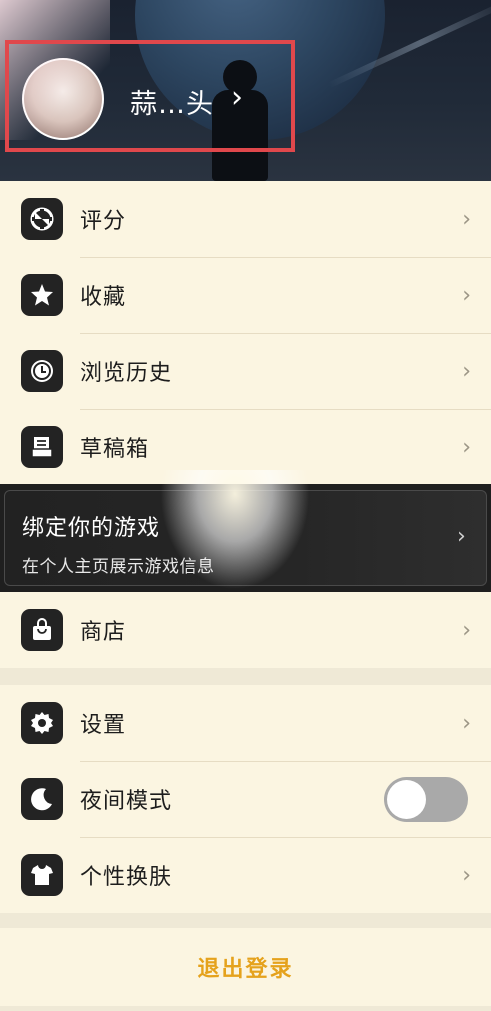 The width and height of the screenshot is (491, 1011). Describe the element at coordinates (103, 297) in the screenshot. I see `menu-item-label: 收藏` at that location.